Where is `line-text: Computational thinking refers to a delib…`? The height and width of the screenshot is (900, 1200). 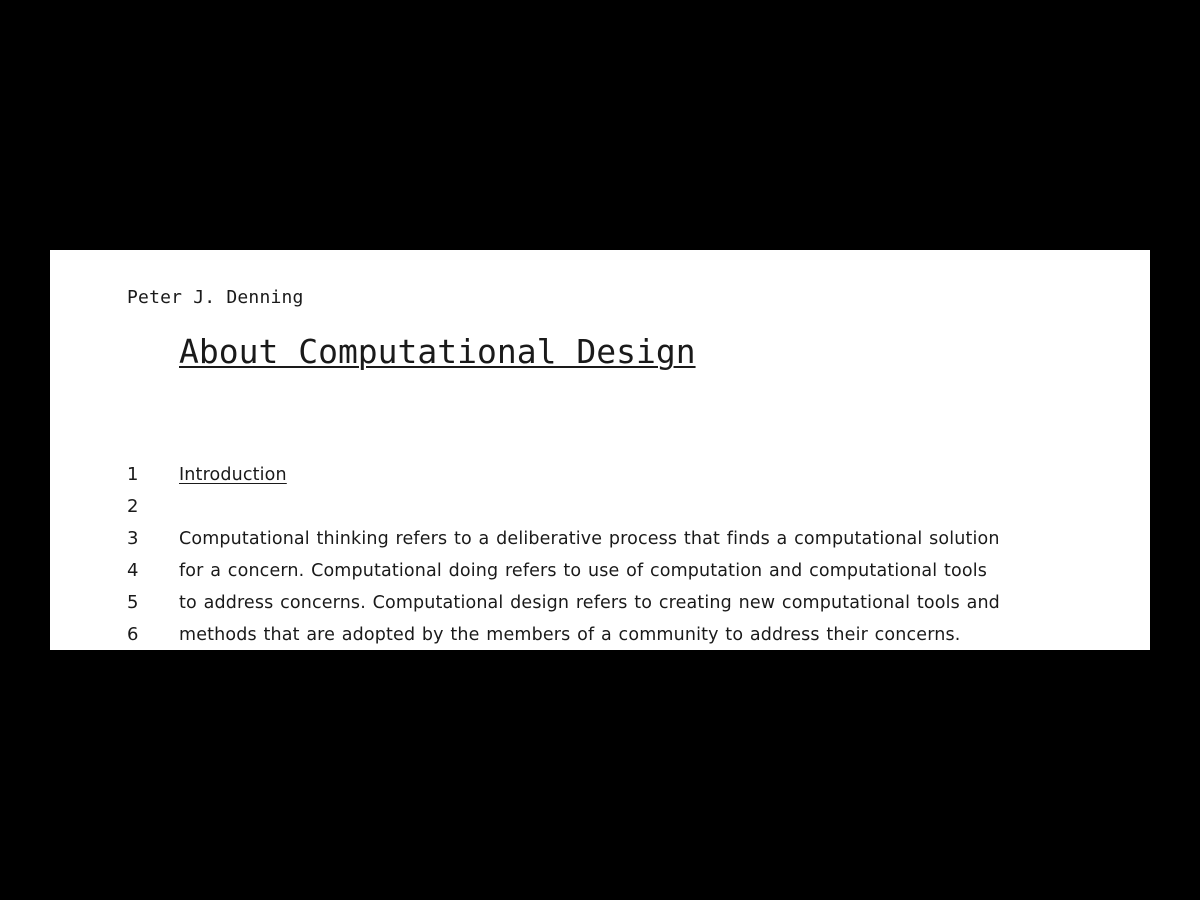
line-text: Computational thinking refers to a delib… is located at coordinates (589, 539).